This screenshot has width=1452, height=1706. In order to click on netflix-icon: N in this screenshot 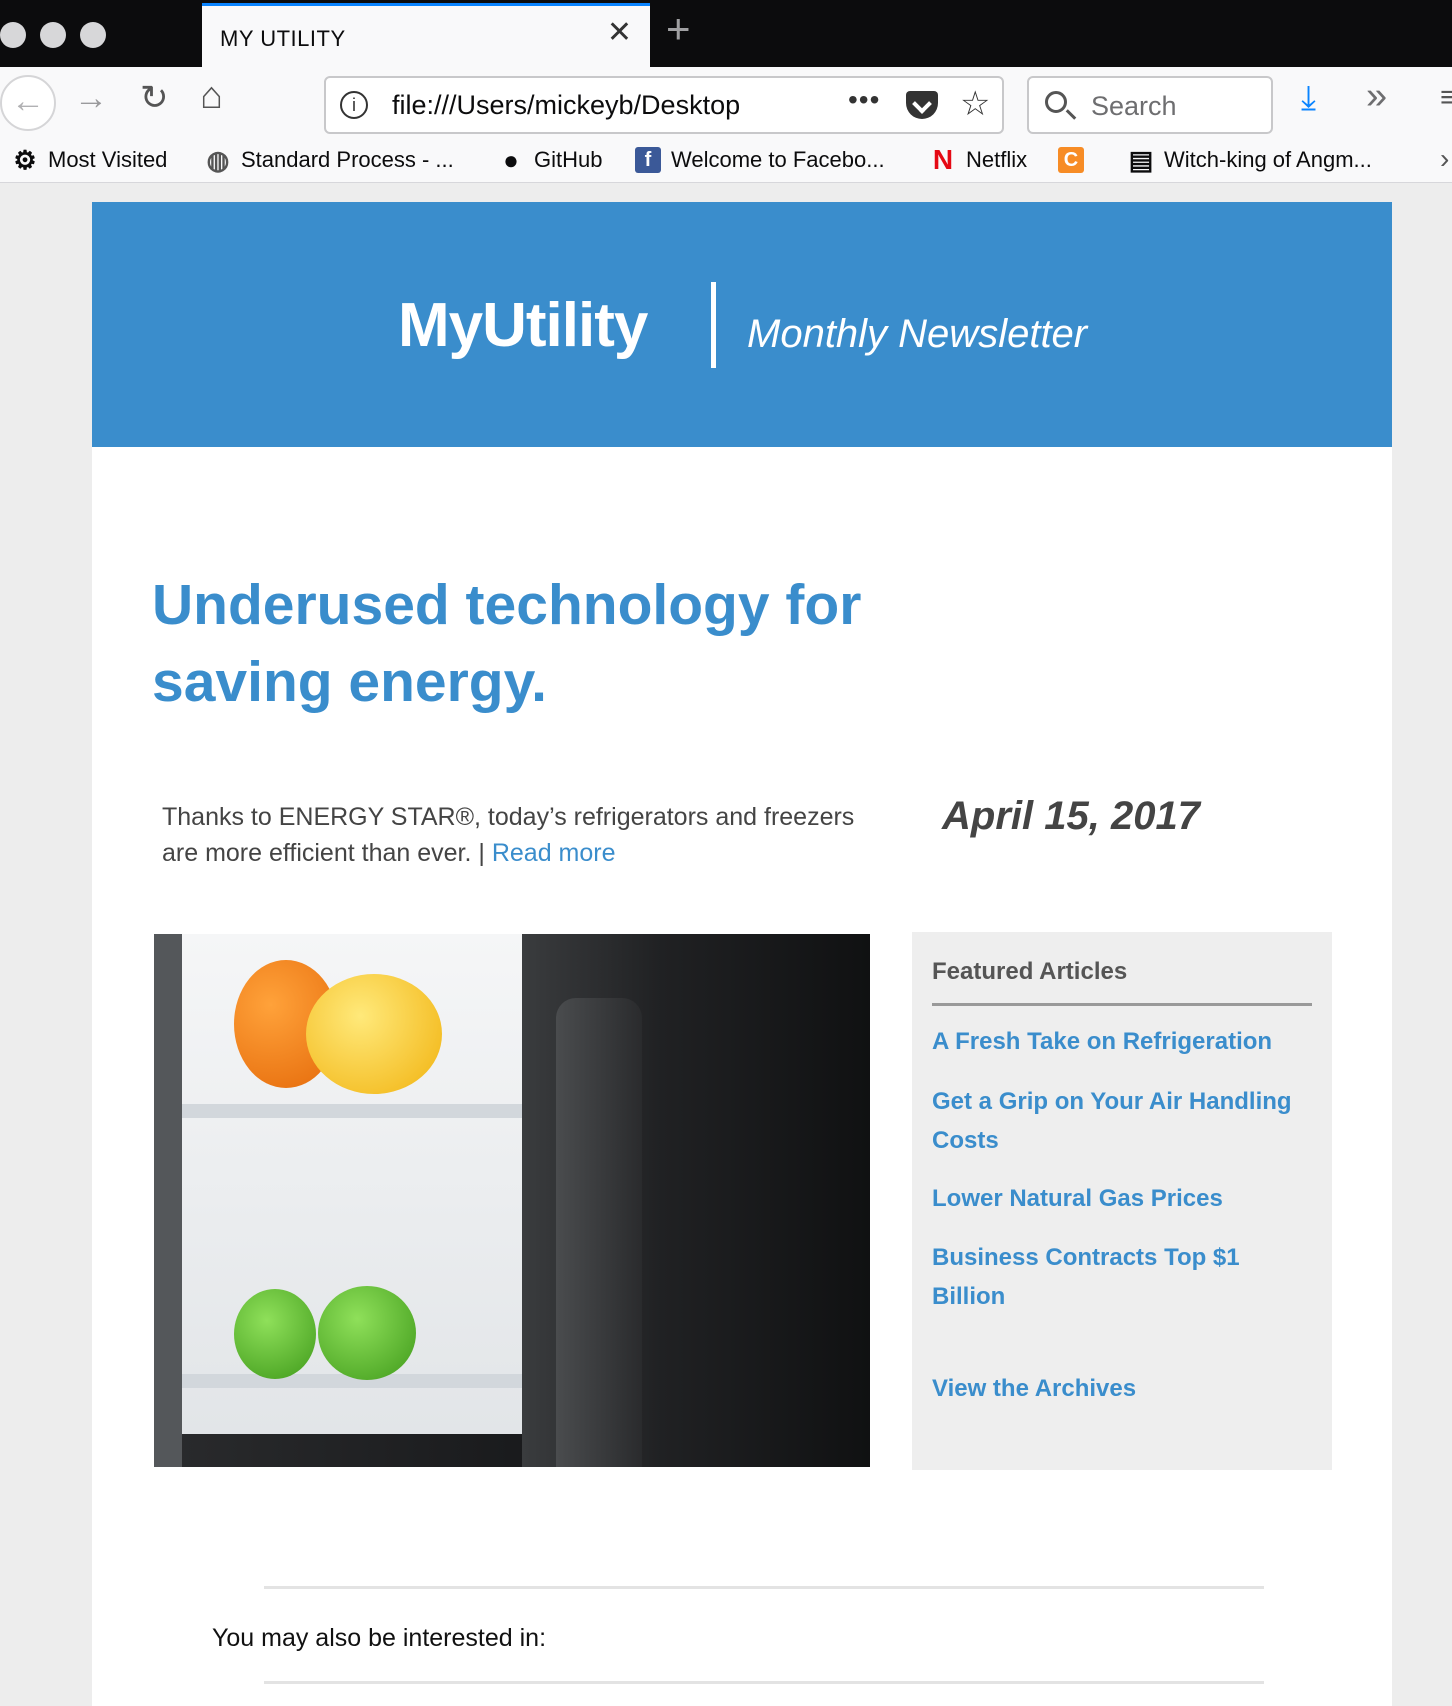, I will do `click(943, 159)`.